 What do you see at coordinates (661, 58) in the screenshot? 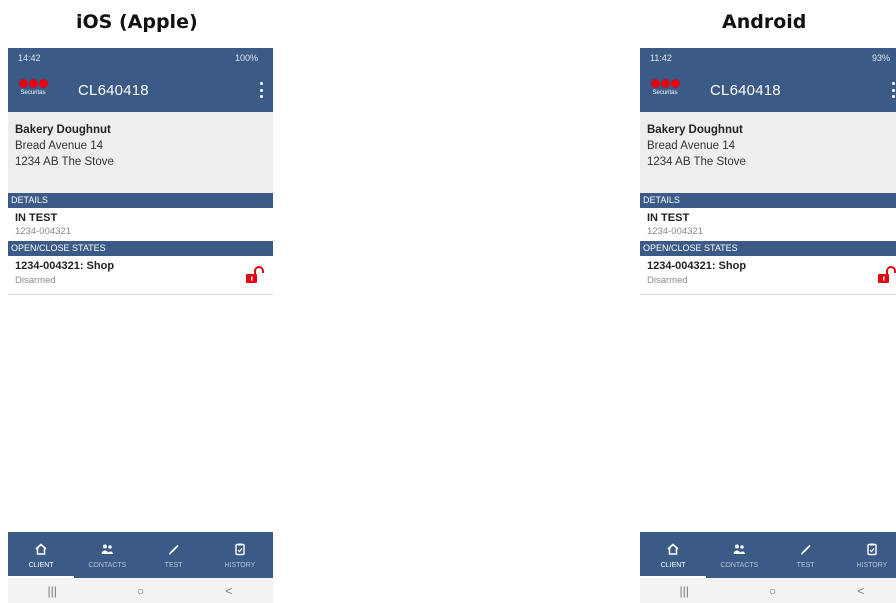
I see `status-time: 11:42` at bounding box center [661, 58].